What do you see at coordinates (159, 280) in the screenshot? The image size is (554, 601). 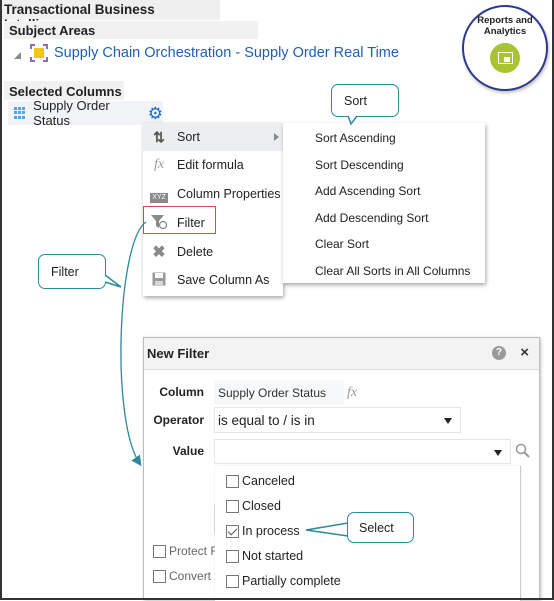 I see `save-icon` at bounding box center [159, 280].